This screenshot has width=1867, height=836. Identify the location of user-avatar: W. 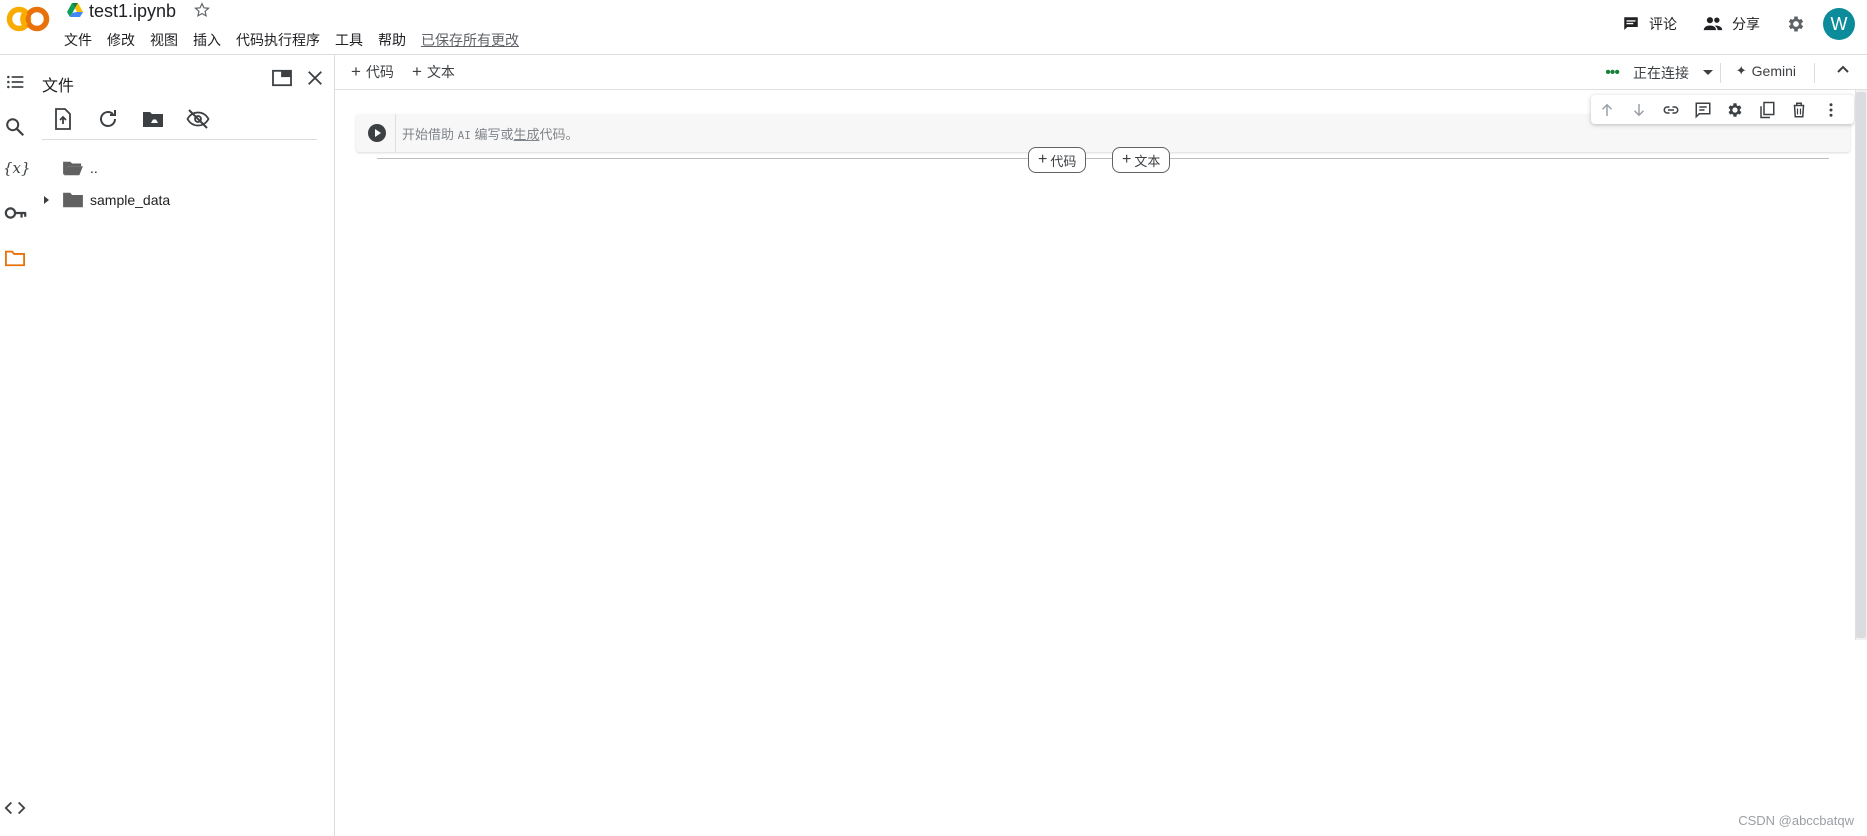
(1839, 24).